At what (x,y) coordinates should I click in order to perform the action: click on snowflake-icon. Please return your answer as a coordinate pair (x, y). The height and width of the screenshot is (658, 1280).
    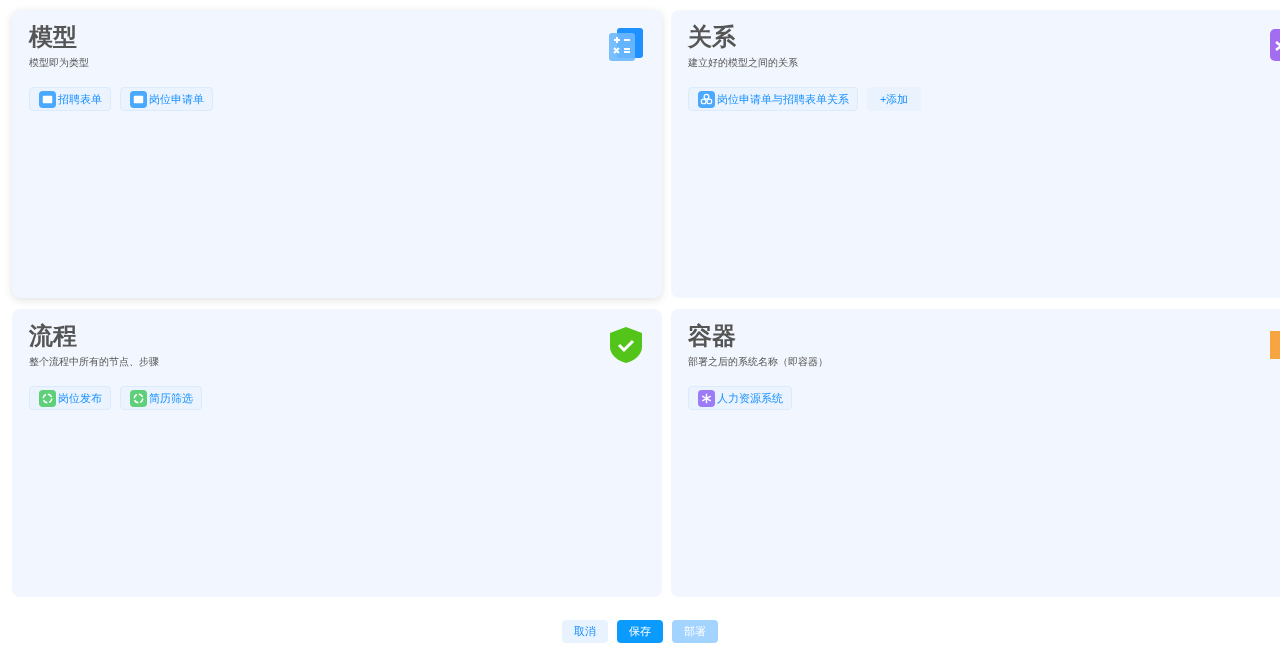
    Looking at the image, I should click on (706, 398).